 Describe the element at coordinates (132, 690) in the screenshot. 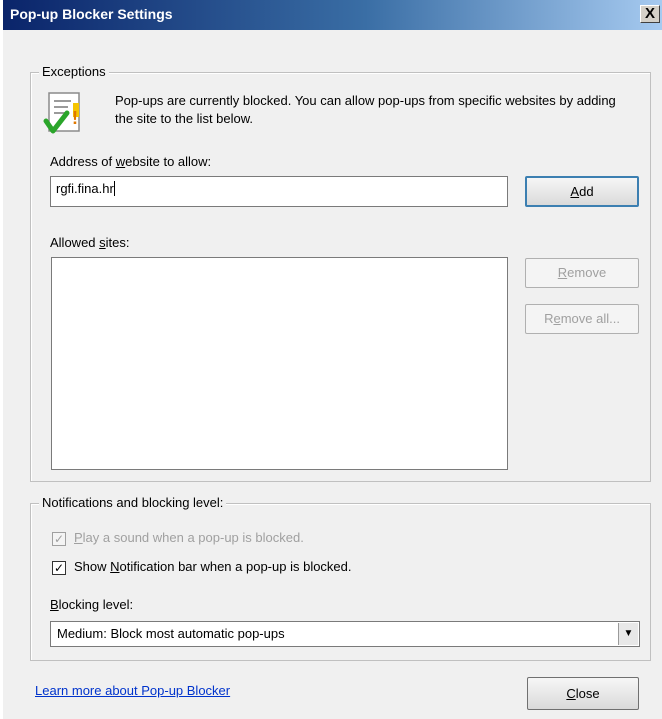

I see `learn-more-link: Learn more about Pop-up Blocker` at that location.